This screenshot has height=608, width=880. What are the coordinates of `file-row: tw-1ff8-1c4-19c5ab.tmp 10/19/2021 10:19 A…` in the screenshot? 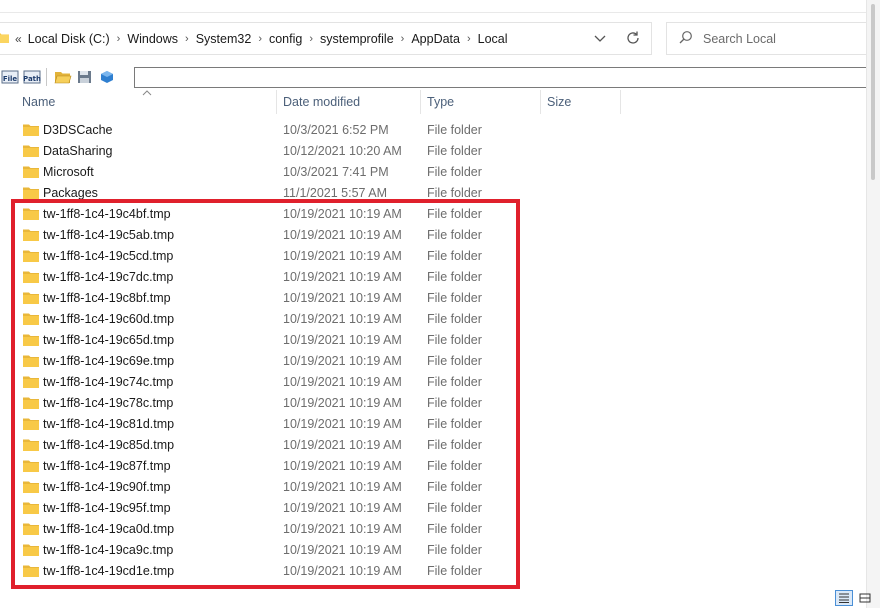 It's located at (433, 235).